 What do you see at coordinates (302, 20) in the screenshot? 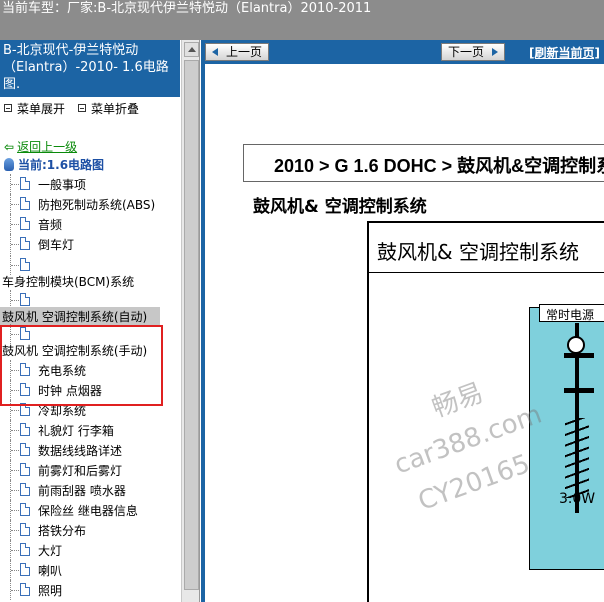
I see `top-bar: 当前车型：厂家:B-北京现代伊兰特悦动（Elantra）2010-2011` at bounding box center [302, 20].